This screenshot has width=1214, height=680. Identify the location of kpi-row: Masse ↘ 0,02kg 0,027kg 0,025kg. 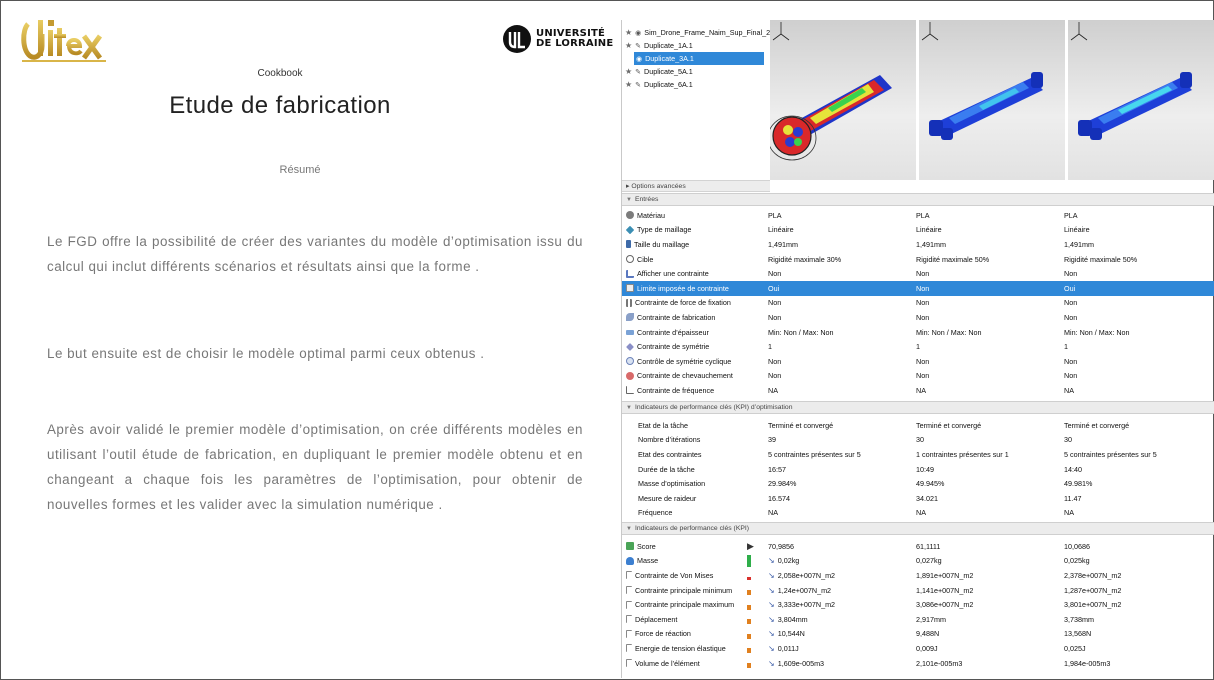
(918, 561).